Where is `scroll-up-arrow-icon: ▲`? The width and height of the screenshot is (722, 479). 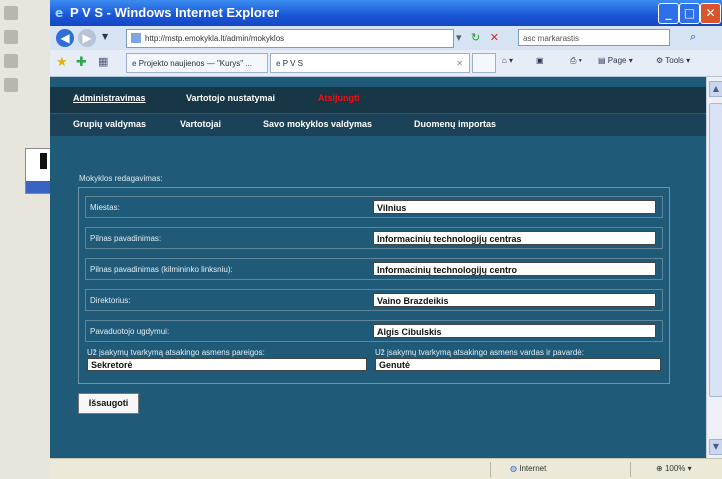 scroll-up-arrow-icon: ▲ is located at coordinates (715, 89).